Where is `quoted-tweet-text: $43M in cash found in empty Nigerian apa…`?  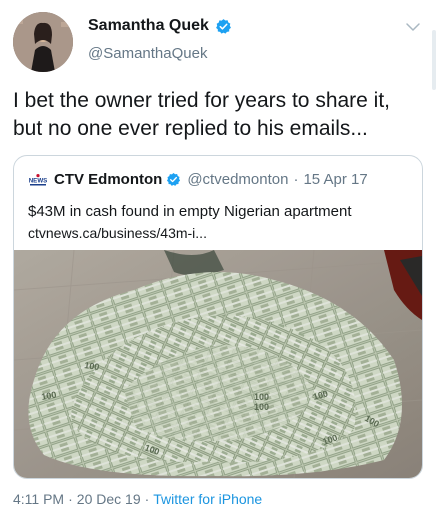 quoted-tweet-text: $43M in cash found in empty Nigerian apa… is located at coordinates (190, 211).